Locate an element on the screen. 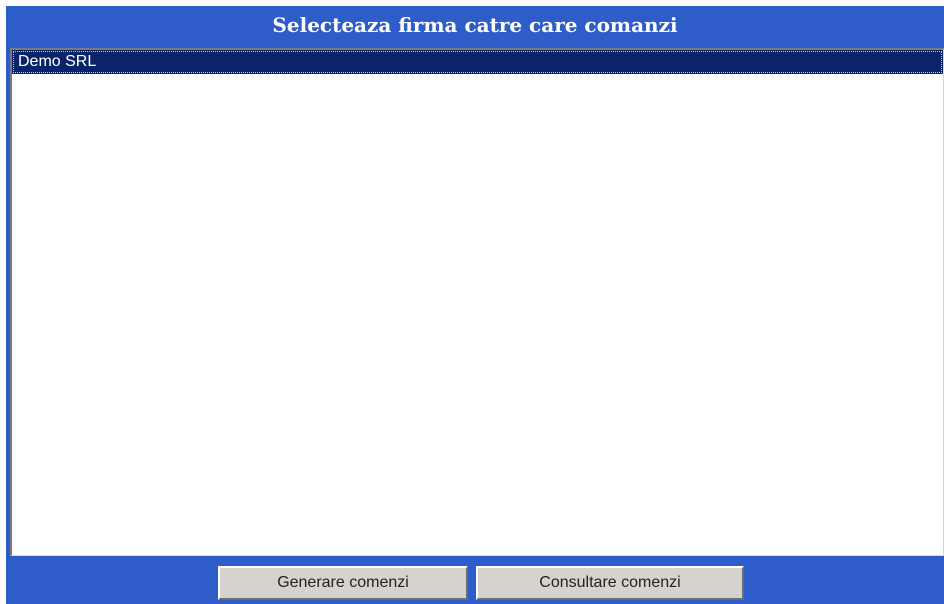 The width and height of the screenshot is (944, 604). list-item: Demo SRL is located at coordinates (477, 62).